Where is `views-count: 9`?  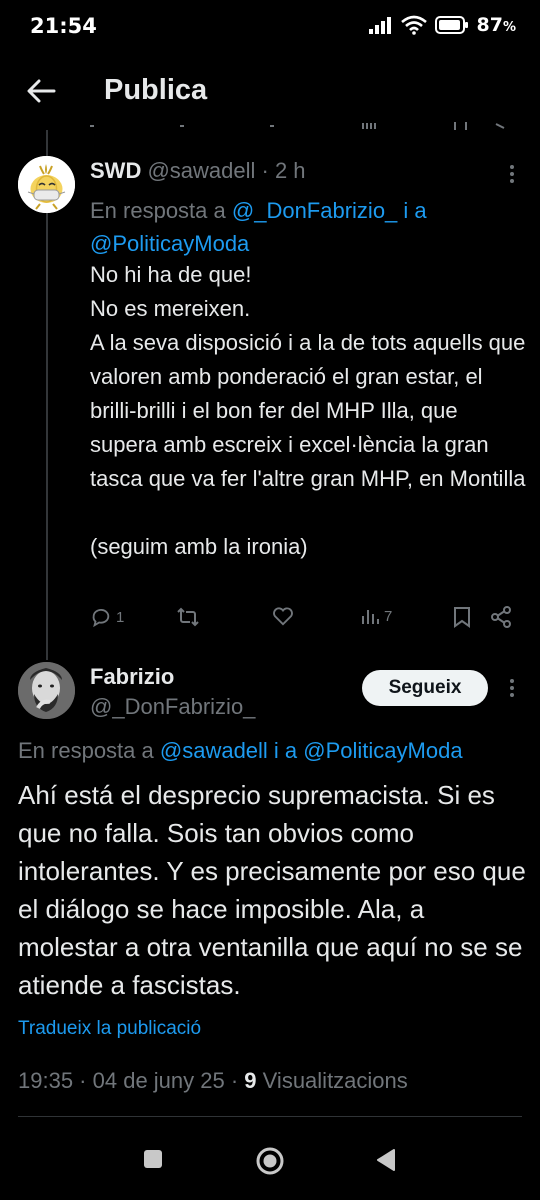 views-count: 9 is located at coordinates (250, 1080).